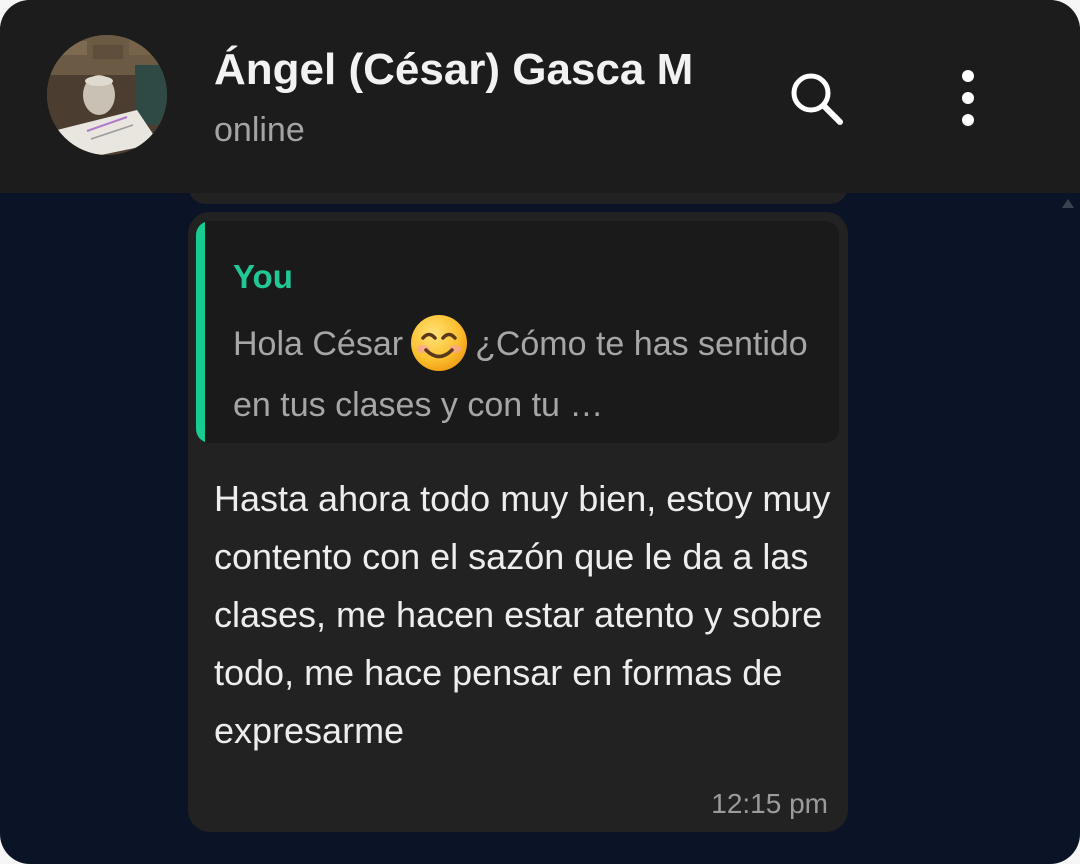 The image size is (1080, 864). What do you see at coordinates (259, 130) in the screenshot?
I see `contact-status: online` at bounding box center [259, 130].